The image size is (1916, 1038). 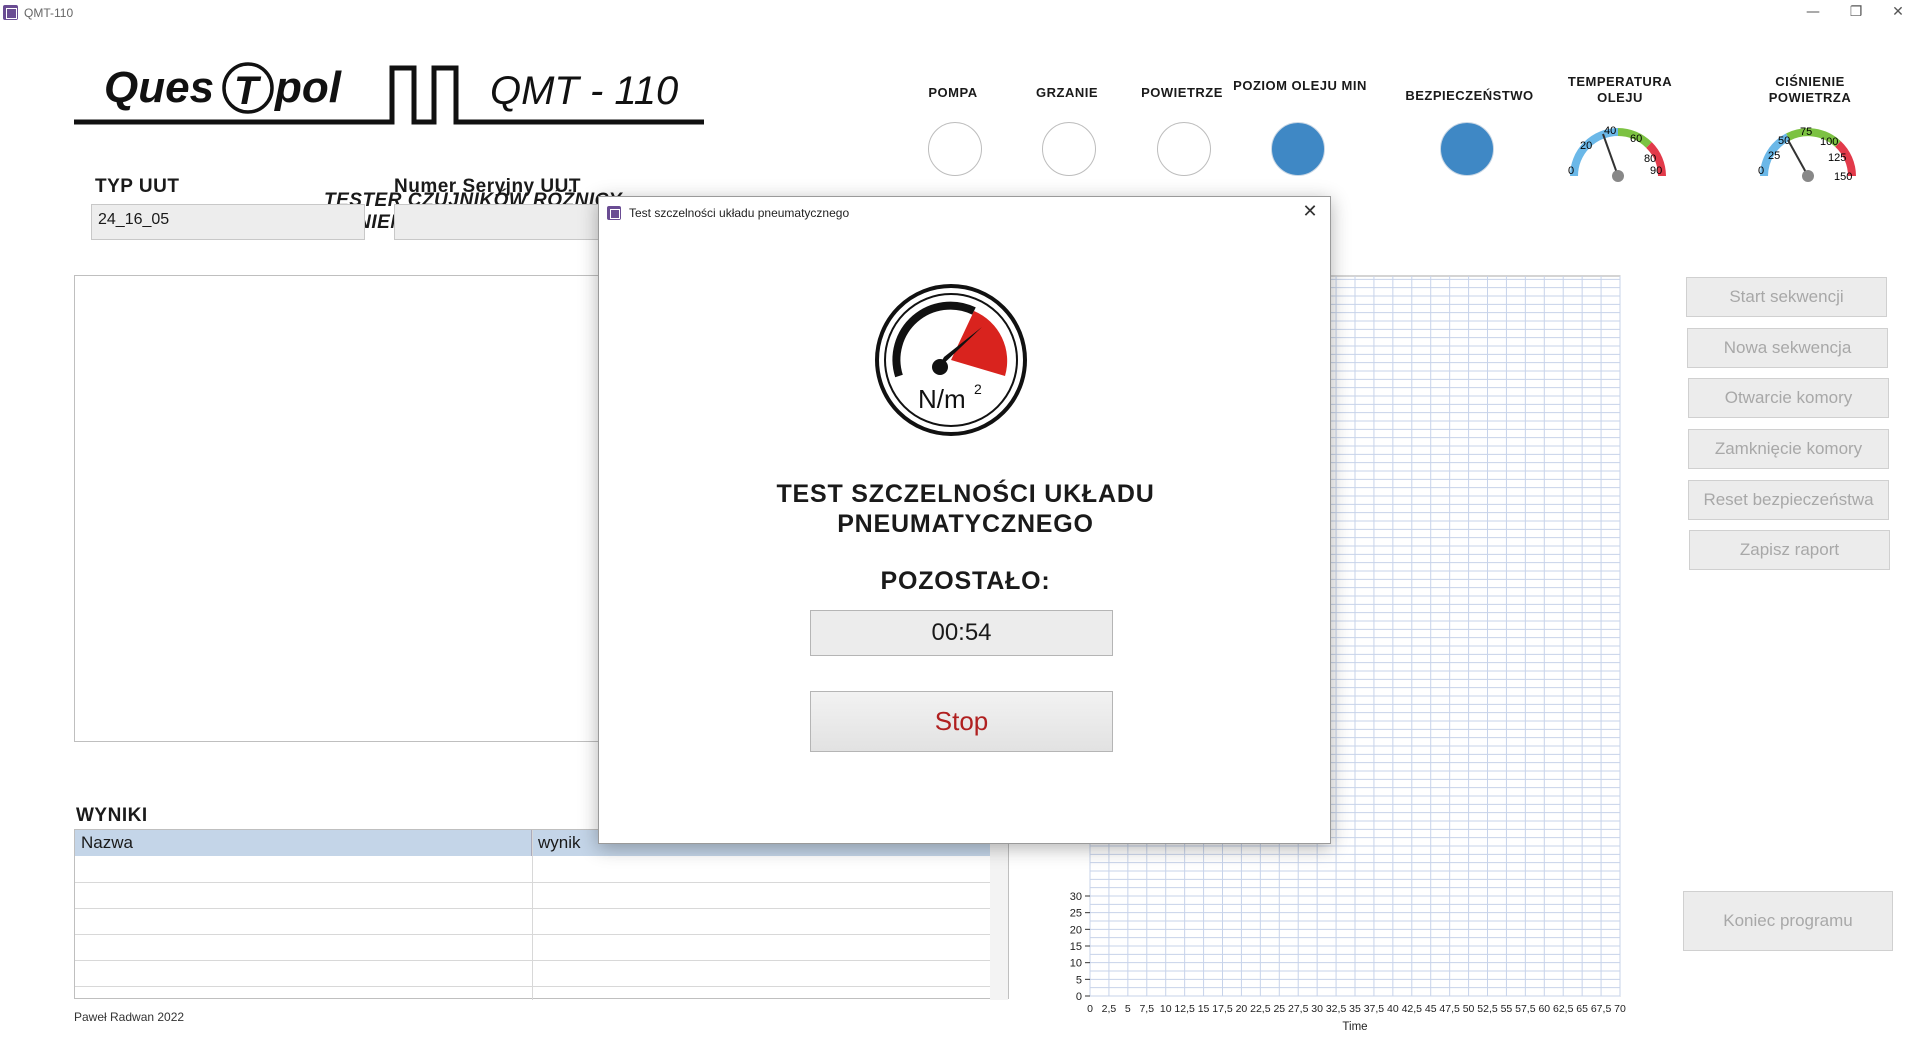 What do you see at coordinates (112, 815) in the screenshot?
I see `results-title: WYNIKI` at bounding box center [112, 815].